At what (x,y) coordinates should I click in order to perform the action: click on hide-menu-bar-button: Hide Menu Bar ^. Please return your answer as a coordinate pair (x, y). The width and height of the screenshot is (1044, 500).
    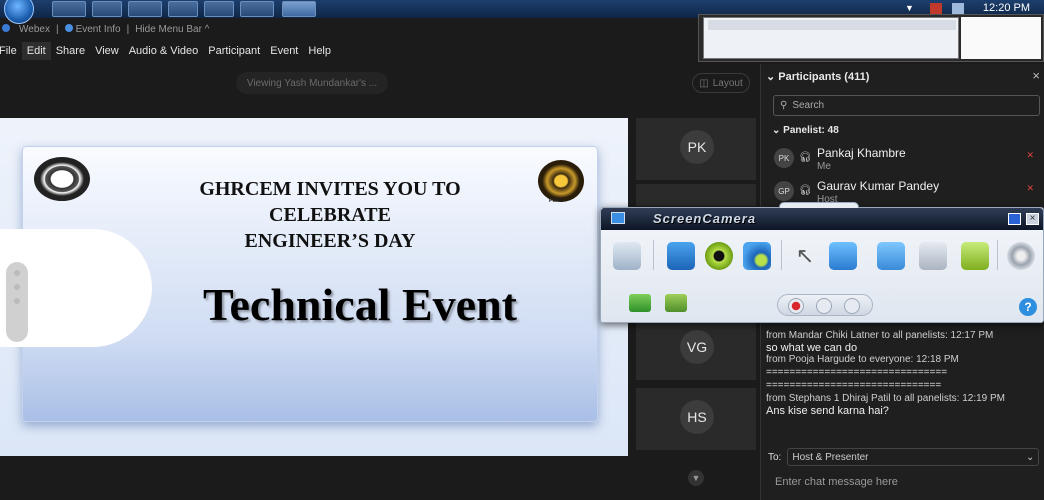
    Looking at the image, I should click on (172, 29).